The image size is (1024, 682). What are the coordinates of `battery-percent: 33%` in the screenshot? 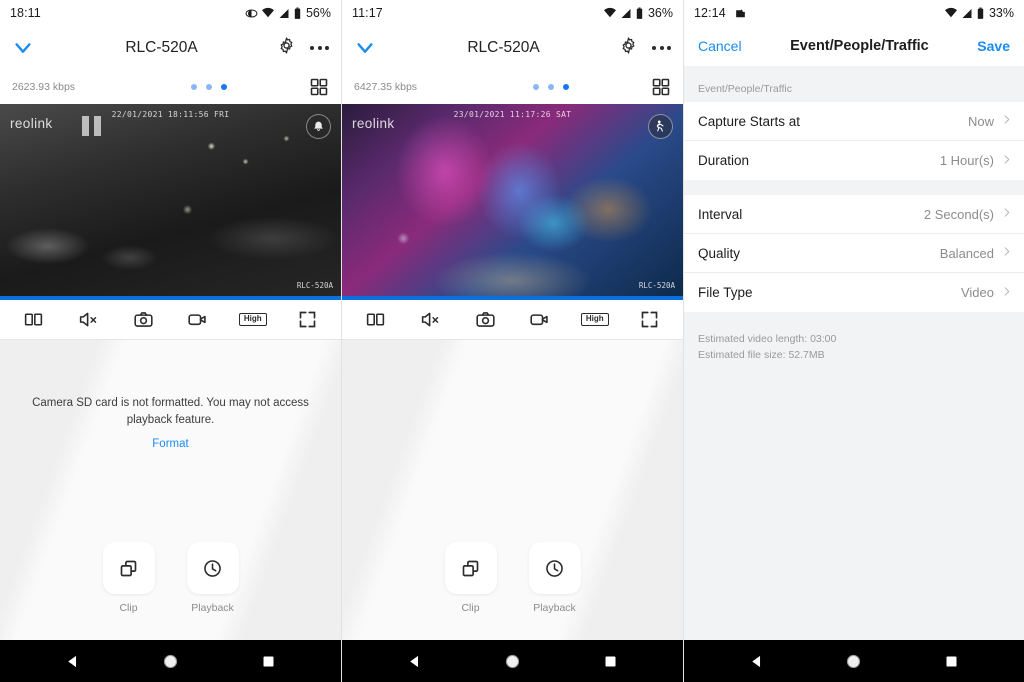 It's located at (1001, 13).